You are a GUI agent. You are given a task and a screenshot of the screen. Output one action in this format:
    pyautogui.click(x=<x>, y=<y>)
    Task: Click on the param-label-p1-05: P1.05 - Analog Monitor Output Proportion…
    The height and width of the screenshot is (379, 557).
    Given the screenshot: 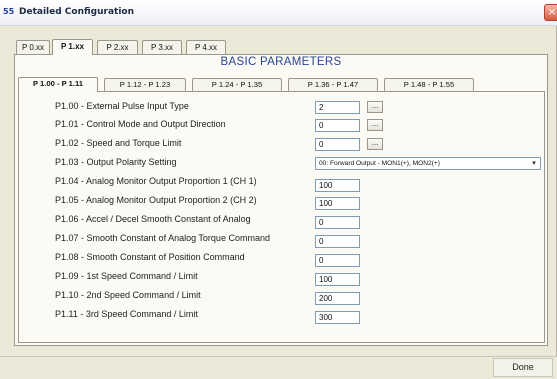 What is the action you would take?
    pyautogui.click(x=156, y=200)
    